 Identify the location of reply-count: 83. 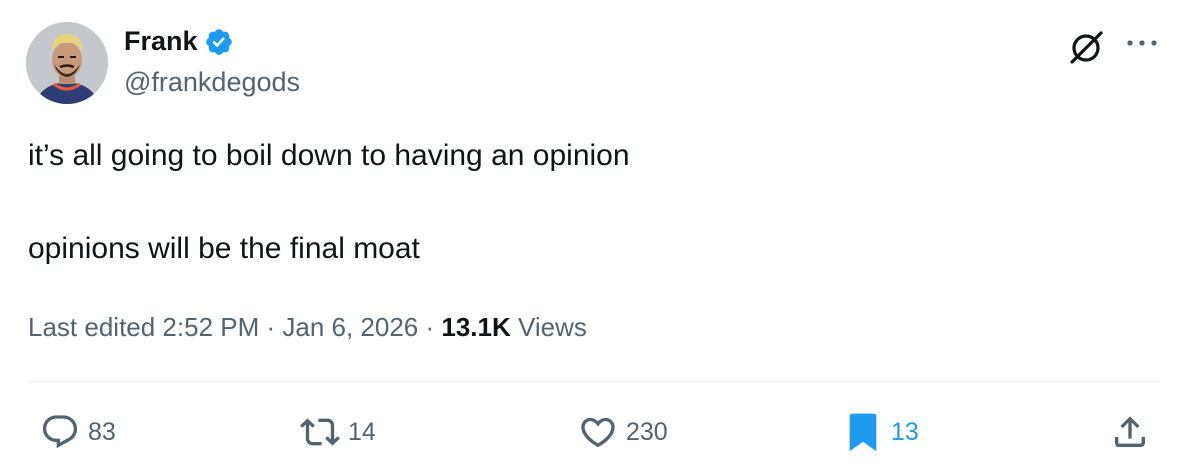
(102, 431).